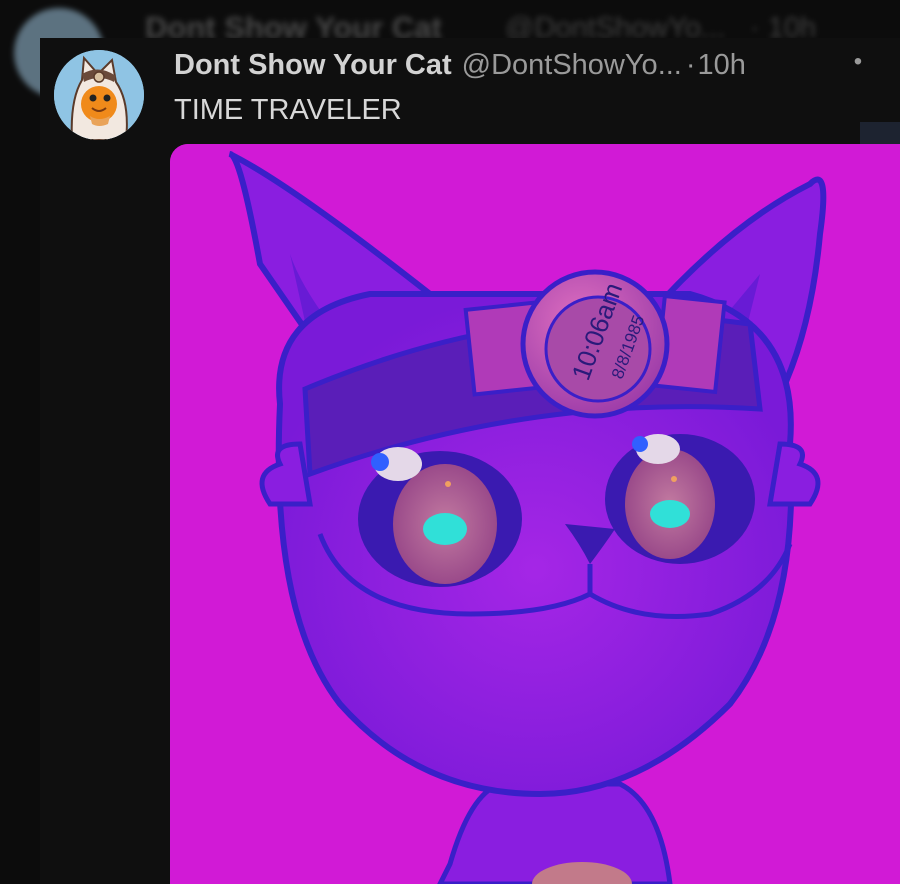  What do you see at coordinates (722, 65) in the screenshot?
I see `timestamp: 10h` at bounding box center [722, 65].